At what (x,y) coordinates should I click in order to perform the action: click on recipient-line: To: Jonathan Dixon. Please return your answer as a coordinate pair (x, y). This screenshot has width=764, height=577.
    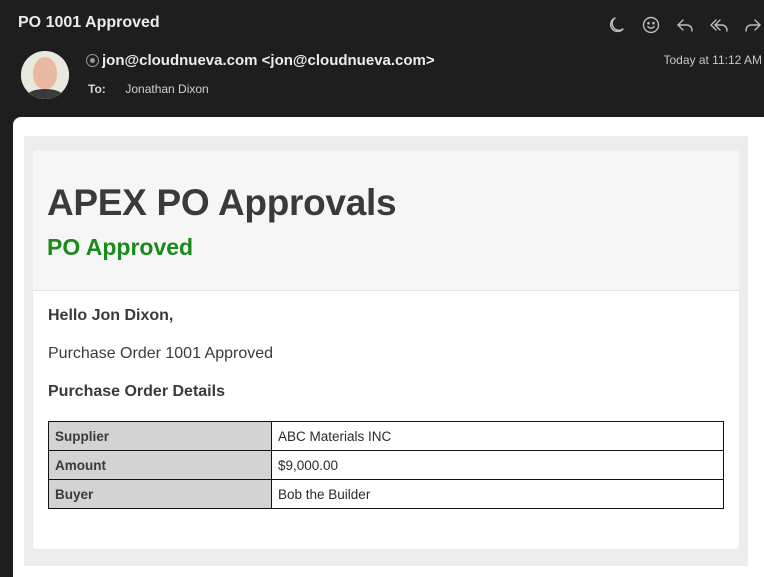
    Looking at the image, I should click on (148, 89).